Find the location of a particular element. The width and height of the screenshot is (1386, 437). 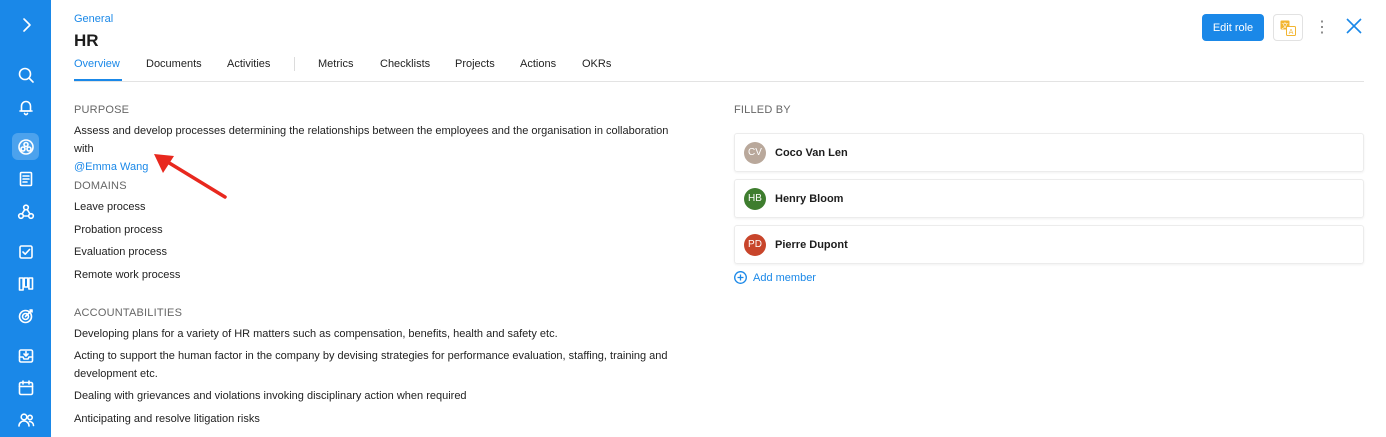

tab-actions: Actions is located at coordinates (538, 64).